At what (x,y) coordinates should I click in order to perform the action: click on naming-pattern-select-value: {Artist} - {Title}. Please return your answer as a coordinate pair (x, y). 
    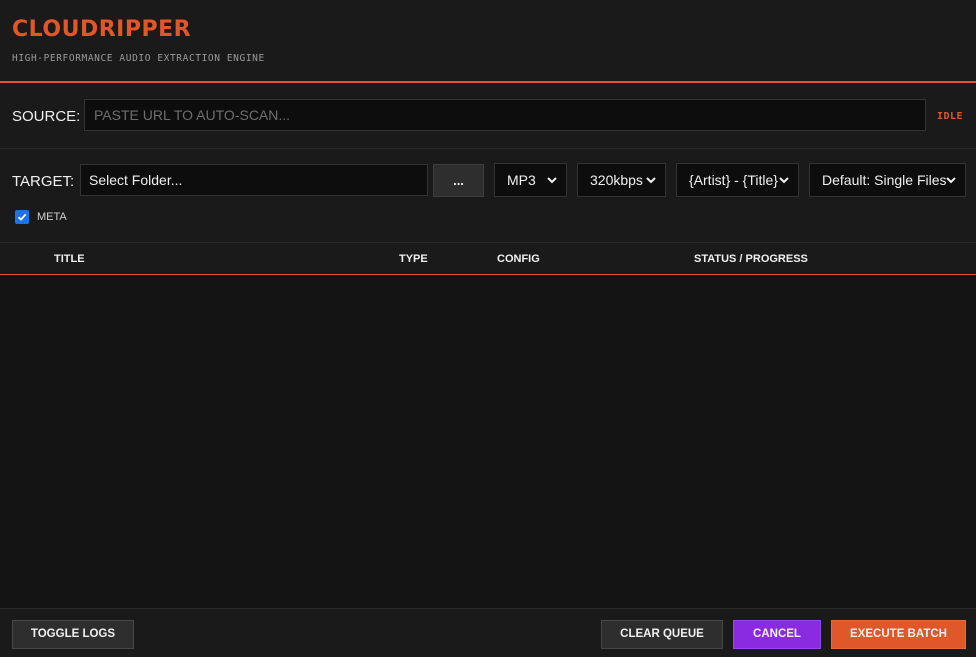
    Looking at the image, I should click on (733, 180).